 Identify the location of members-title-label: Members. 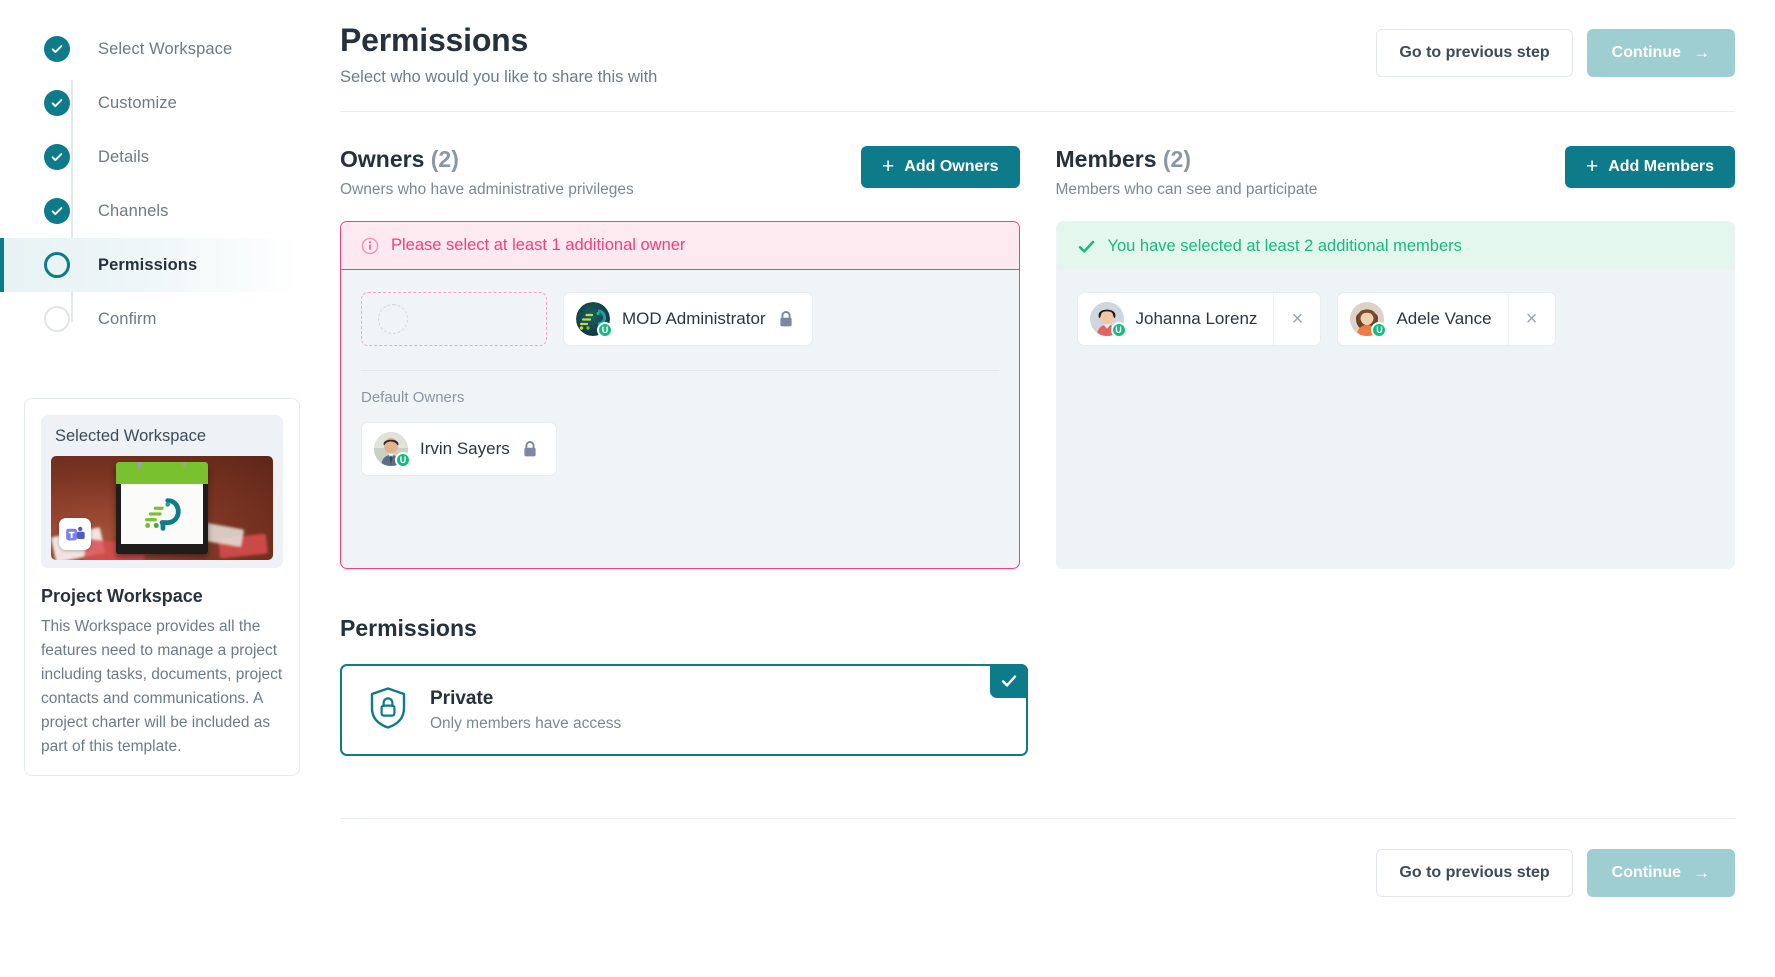
(1106, 159).